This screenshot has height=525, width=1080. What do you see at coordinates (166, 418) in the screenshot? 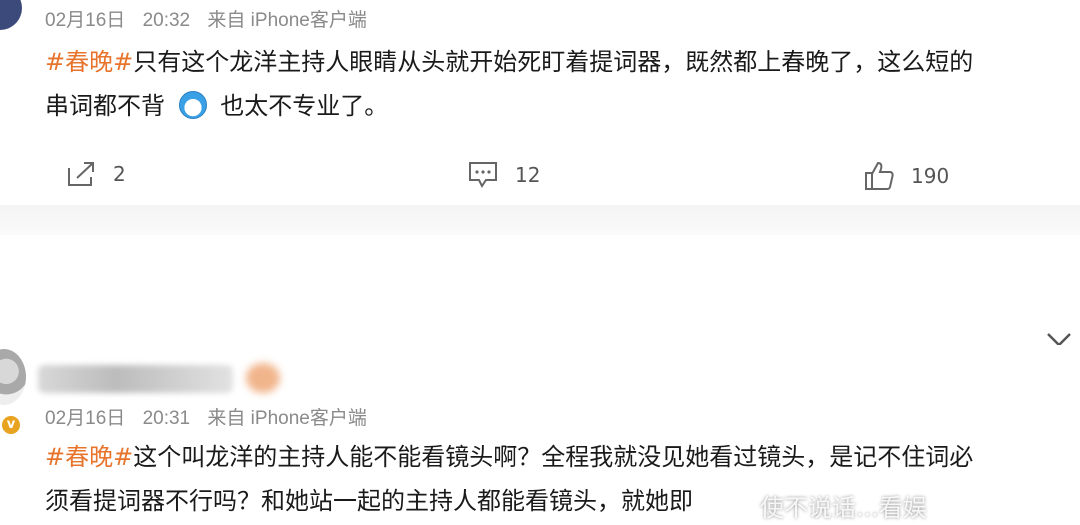
I see `post-time: 20:31` at bounding box center [166, 418].